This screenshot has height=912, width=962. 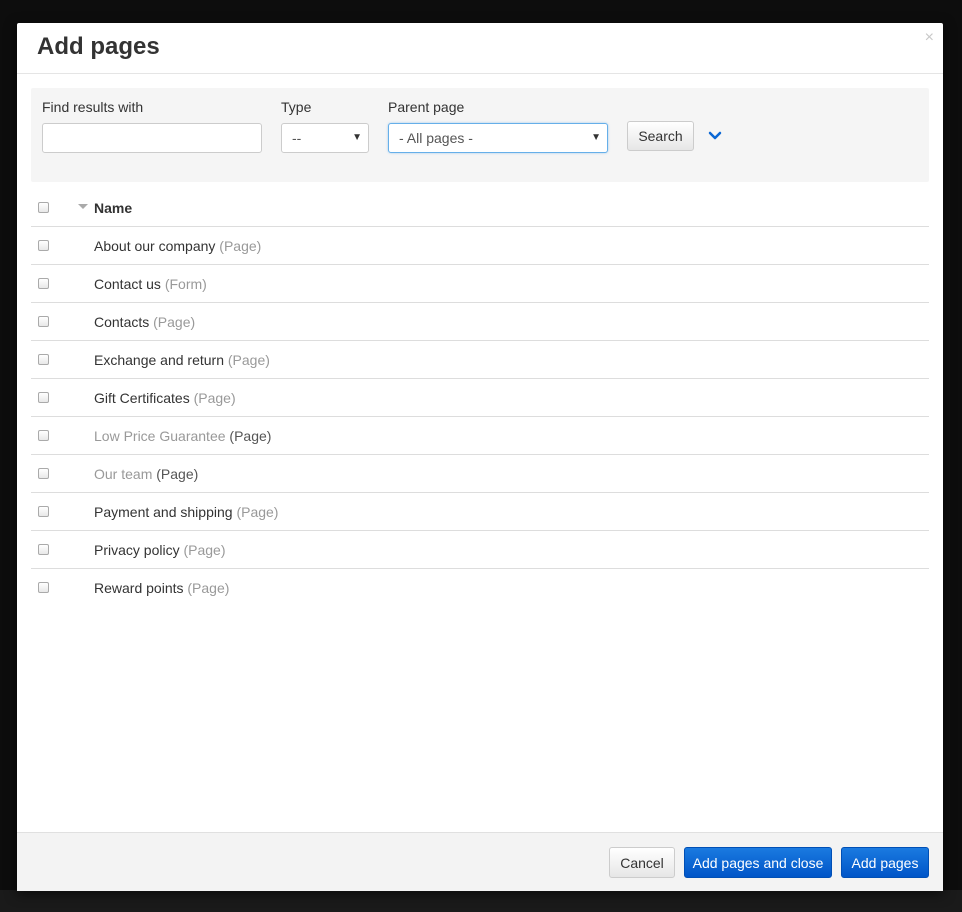 What do you see at coordinates (160, 436) in the screenshot?
I see `page-name-link: Low Price Guarantee` at bounding box center [160, 436].